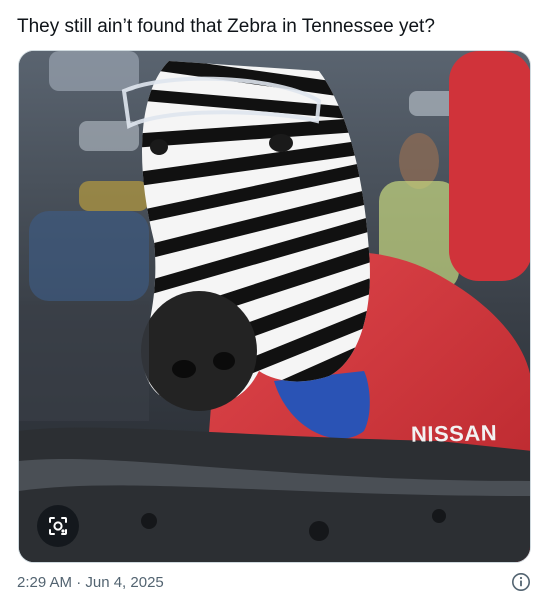  I want to click on visual-search-icon, so click(58, 526).